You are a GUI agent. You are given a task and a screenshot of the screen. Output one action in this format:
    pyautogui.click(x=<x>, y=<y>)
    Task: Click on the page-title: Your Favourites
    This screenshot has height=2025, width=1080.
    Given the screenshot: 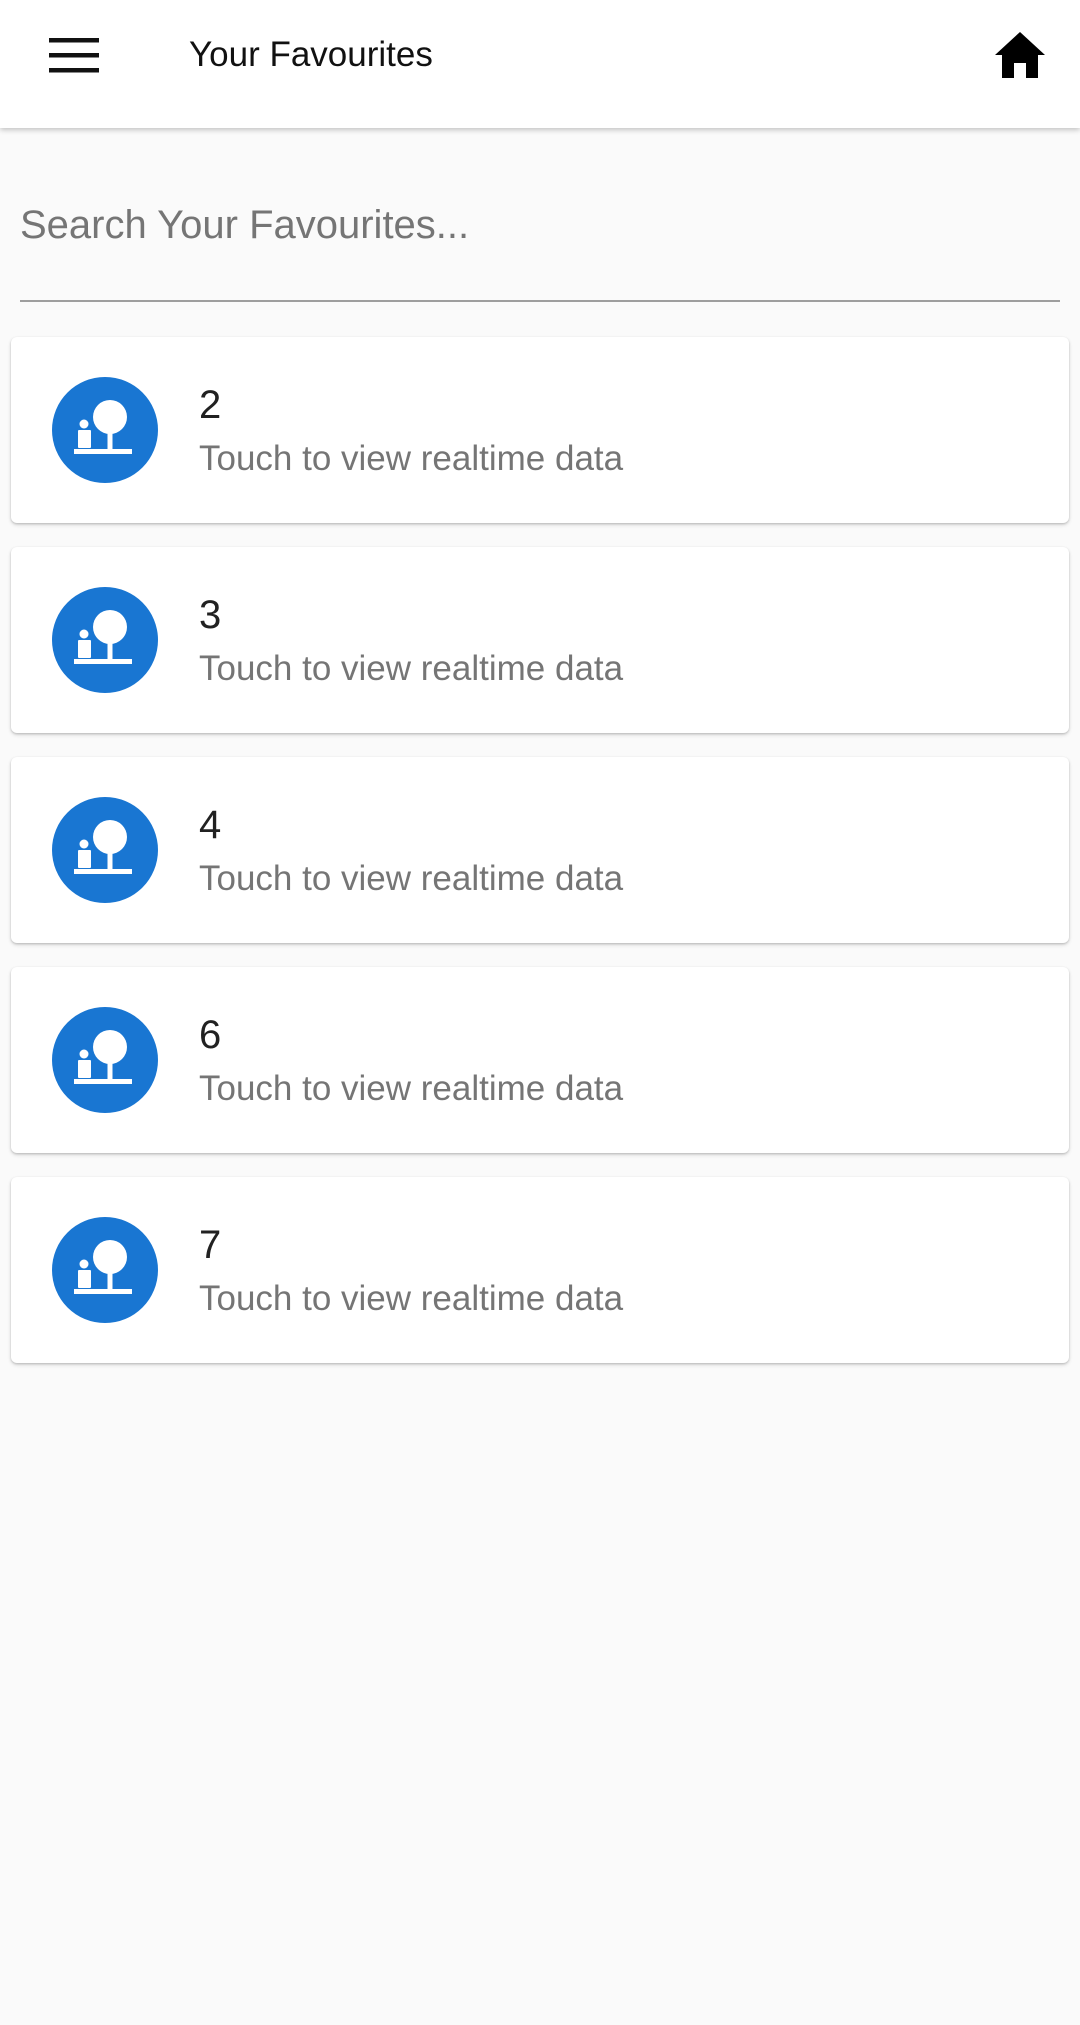 What is the action you would take?
    pyautogui.click(x=311, y=54)
    